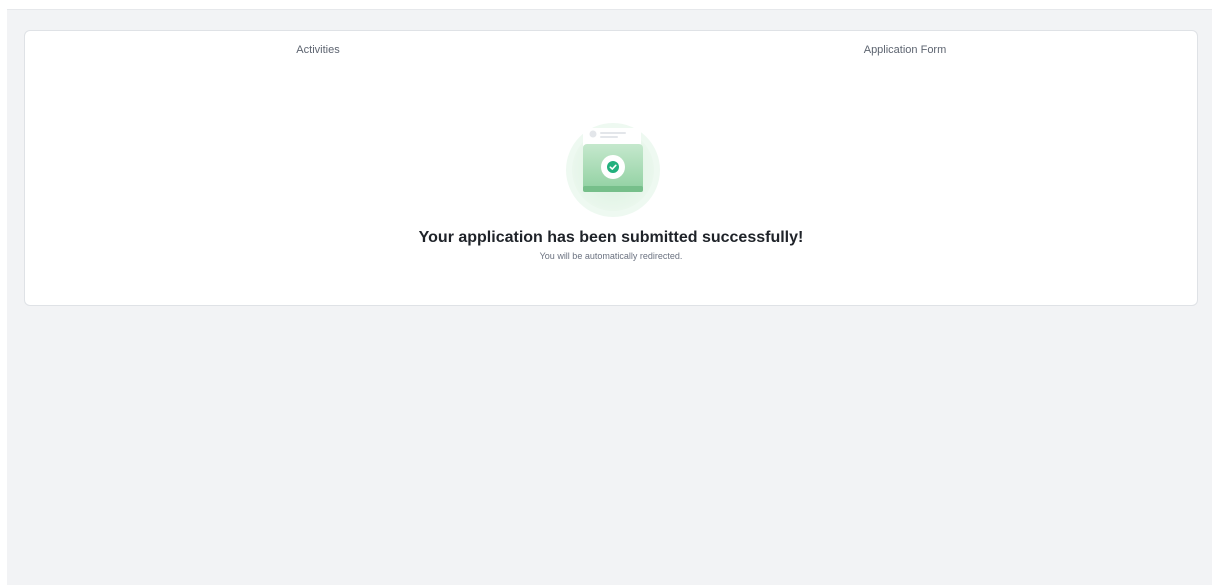 The height and width of the screenshot is (585, 1212). I want to click on tab-application-form: Application Form, so click(905, 50).